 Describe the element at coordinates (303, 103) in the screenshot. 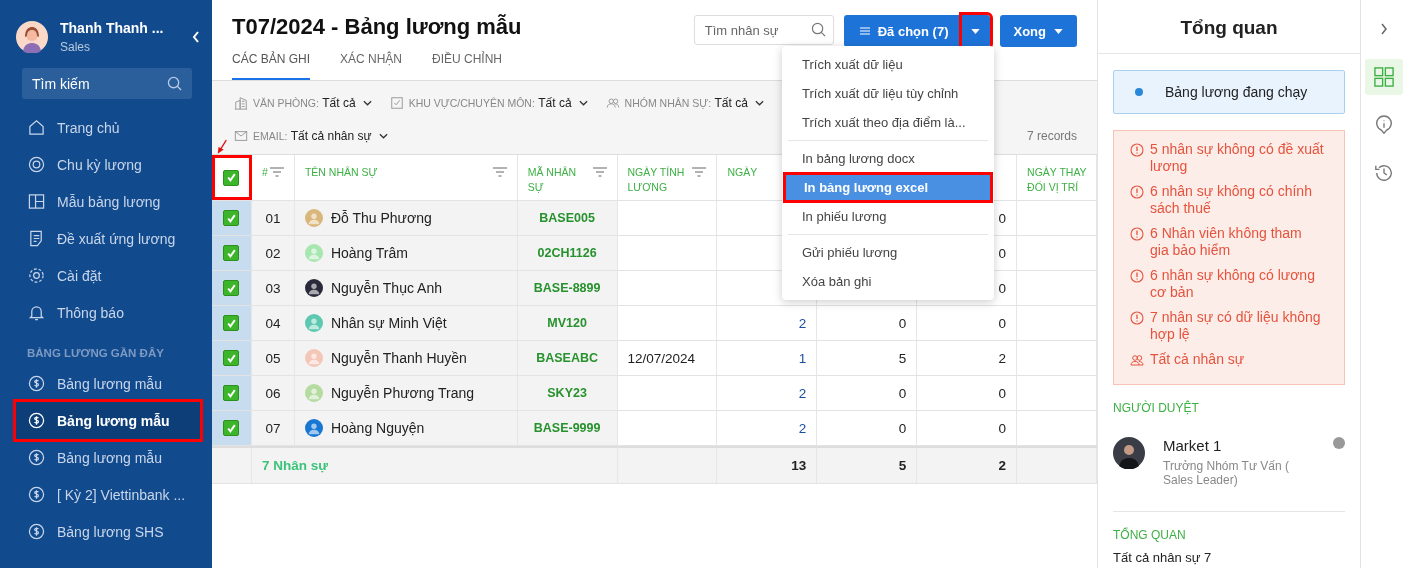

I see `filter-dropdown: VĂN PHÒNG: Tất cả` at that location.